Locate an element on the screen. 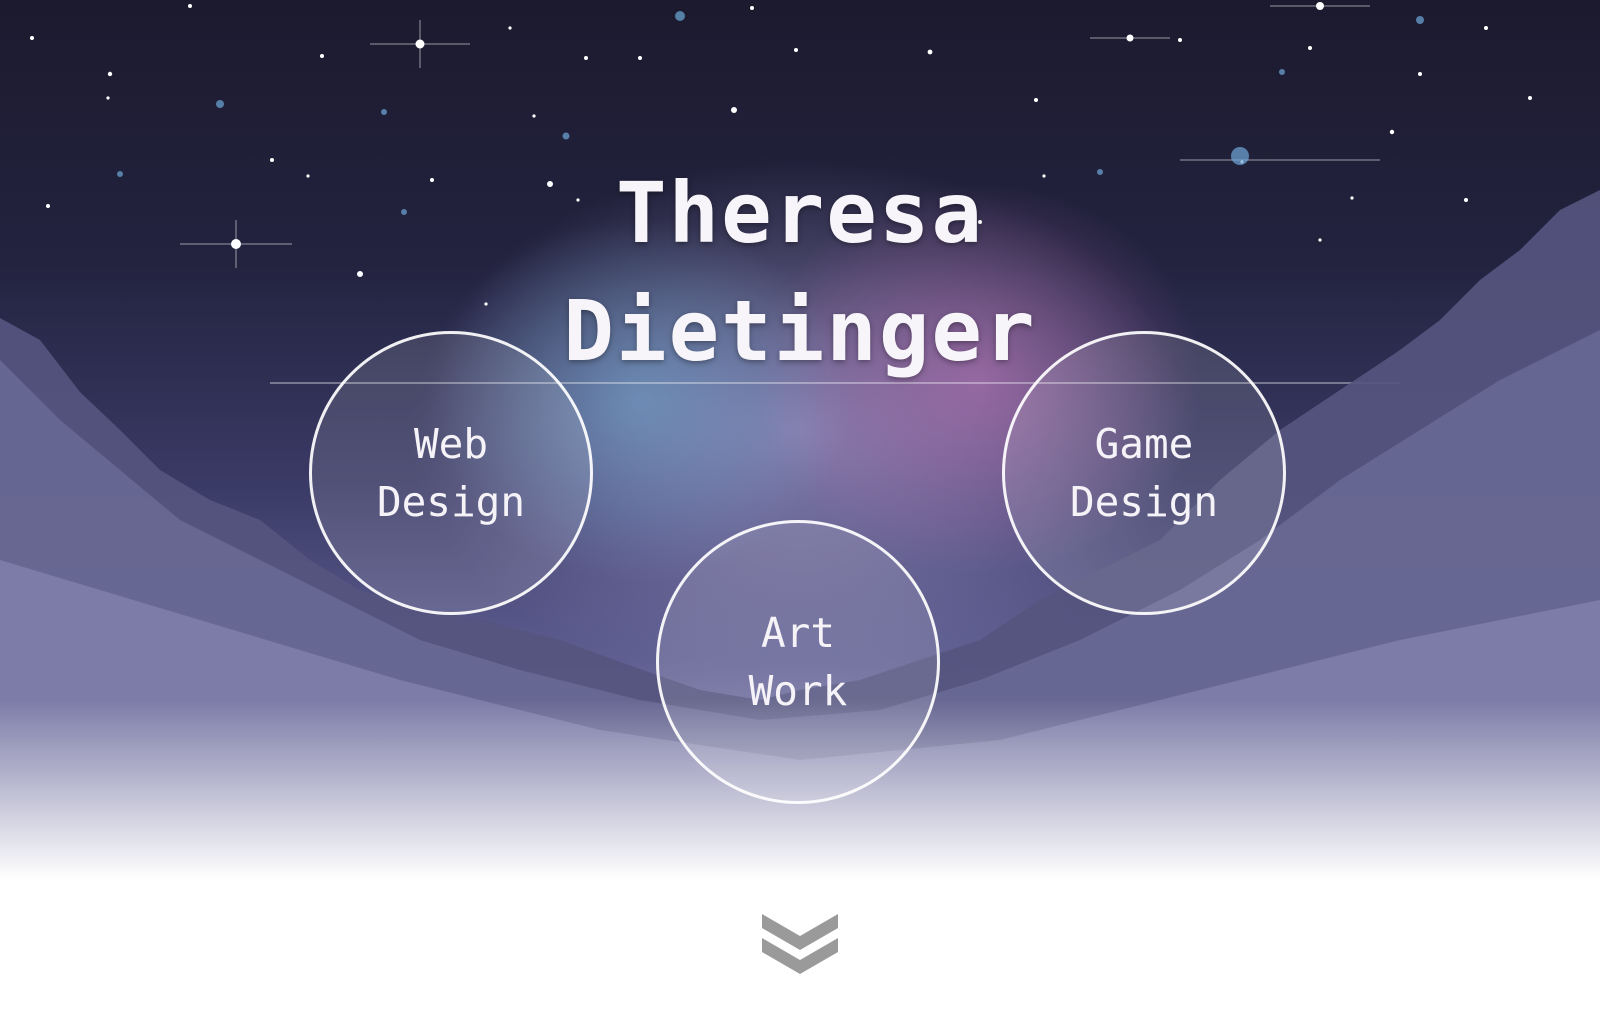 The height and width of the screenshot is (1034, 1600). web-design-label: Web Design is located at coordinates (451, 473).